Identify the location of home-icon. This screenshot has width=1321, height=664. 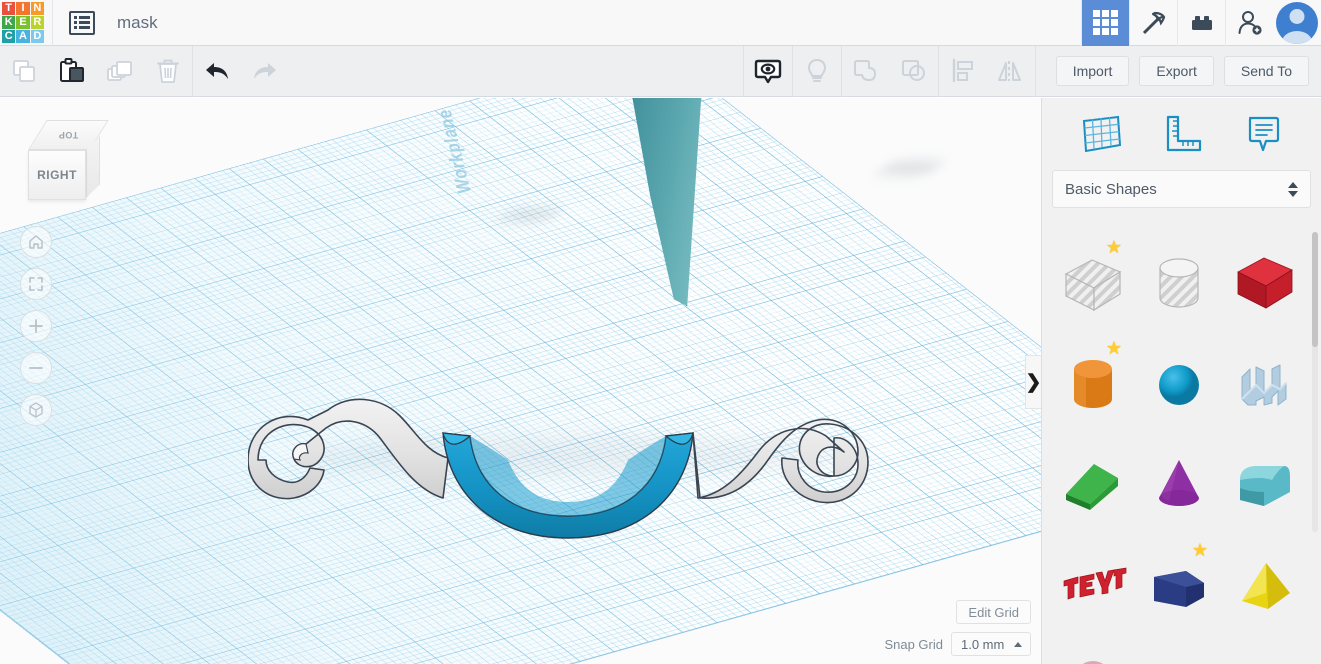
(36, 242).